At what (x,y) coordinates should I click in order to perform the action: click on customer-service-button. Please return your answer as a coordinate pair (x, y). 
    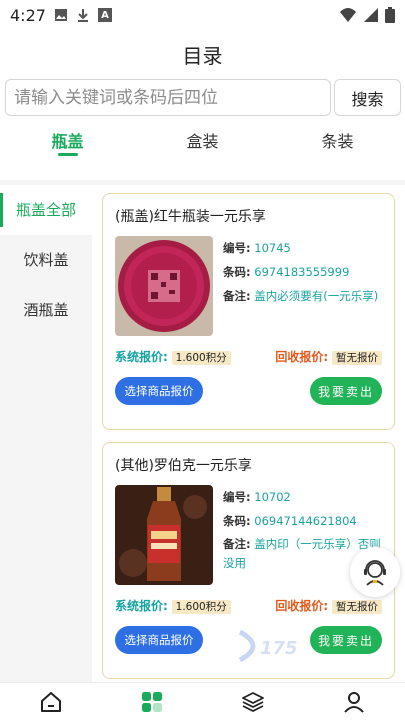
    Looking at the image, I should click on (375, 572).